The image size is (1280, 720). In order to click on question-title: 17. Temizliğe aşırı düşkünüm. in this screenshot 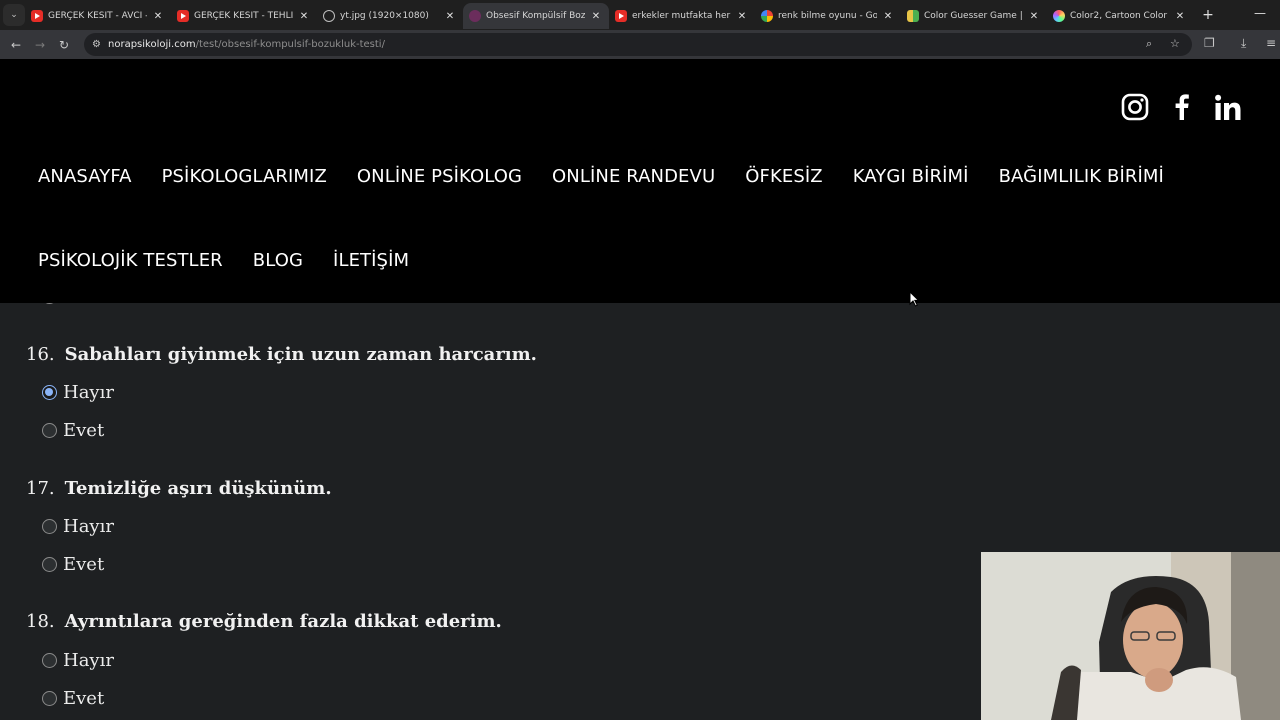, I will do `click(179, 488)`.